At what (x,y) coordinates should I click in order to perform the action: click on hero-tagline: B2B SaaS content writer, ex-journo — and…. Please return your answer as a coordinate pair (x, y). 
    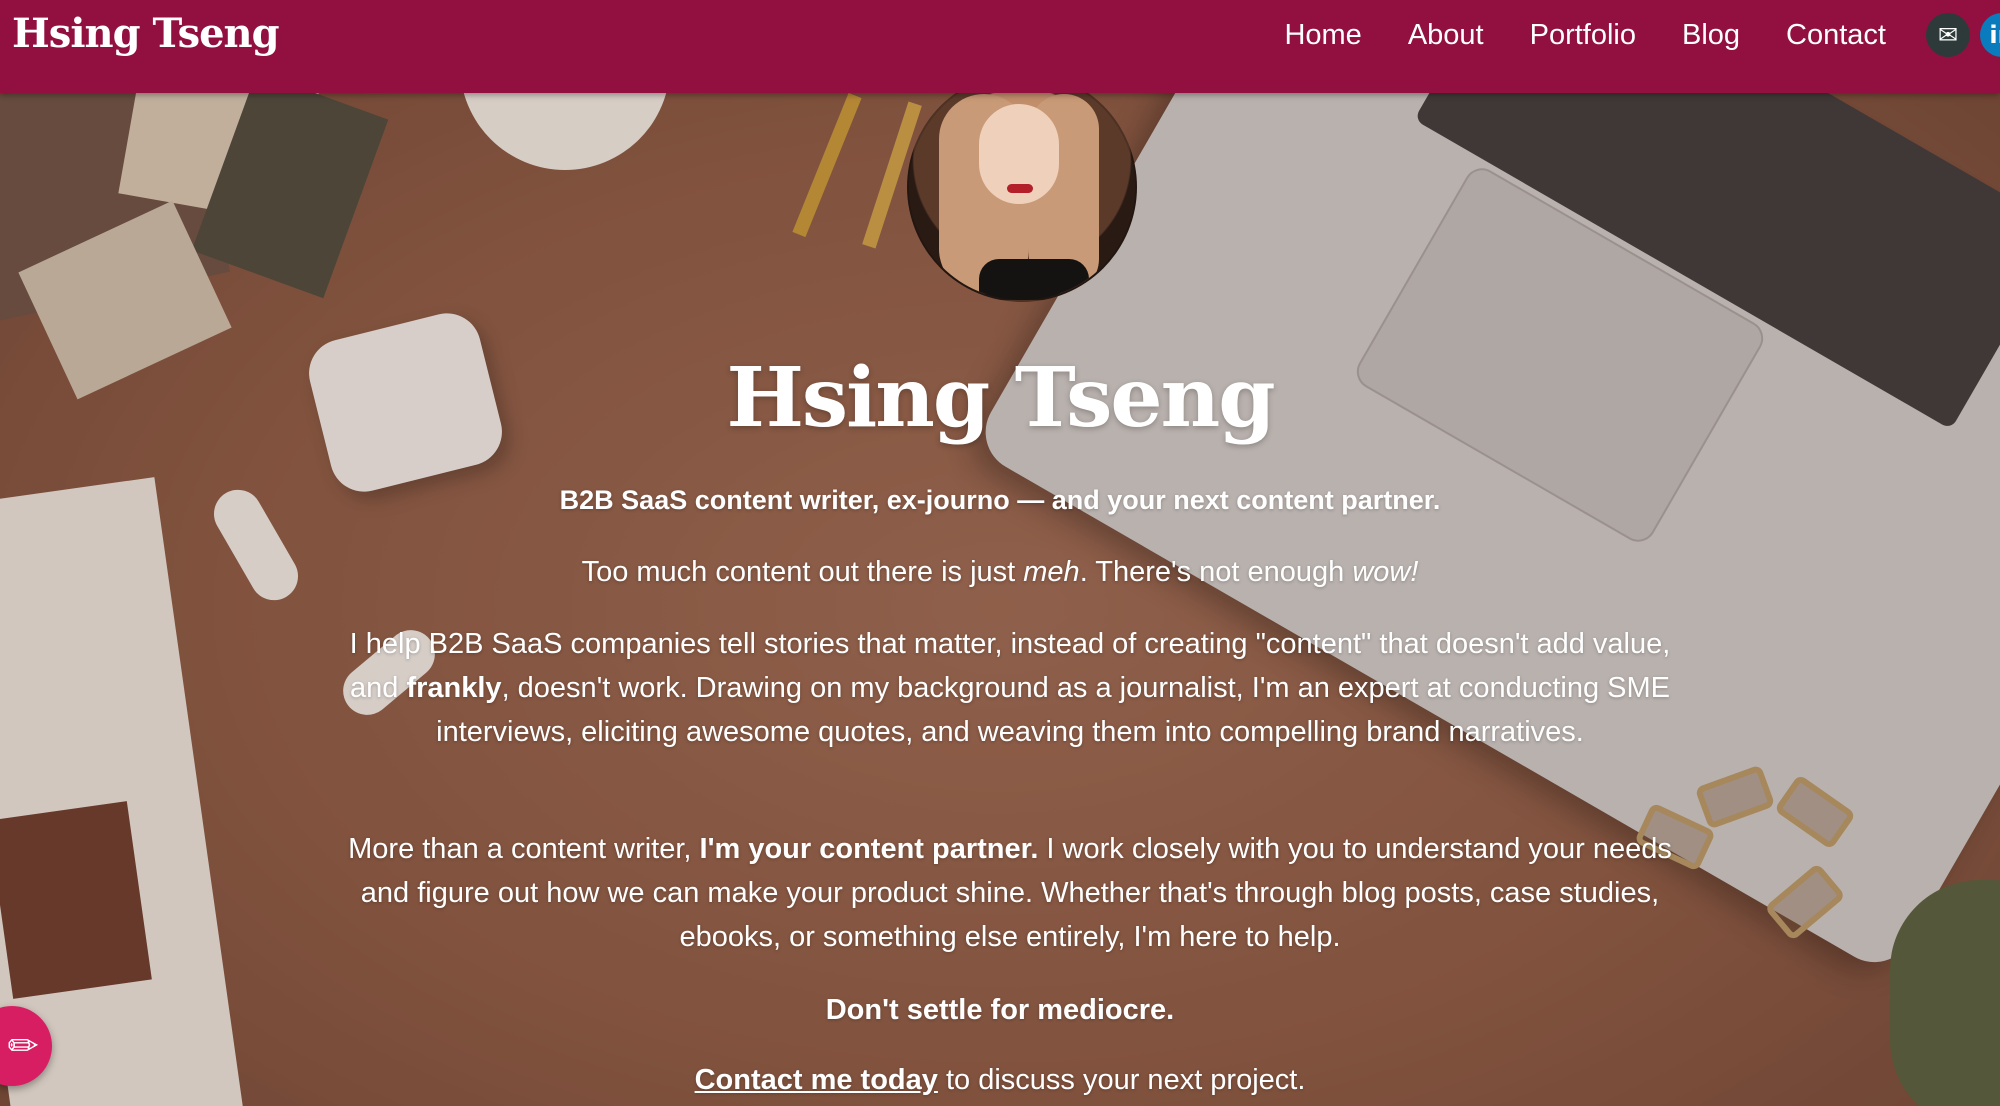
    Looking at the image, I should click on (1000, 500).